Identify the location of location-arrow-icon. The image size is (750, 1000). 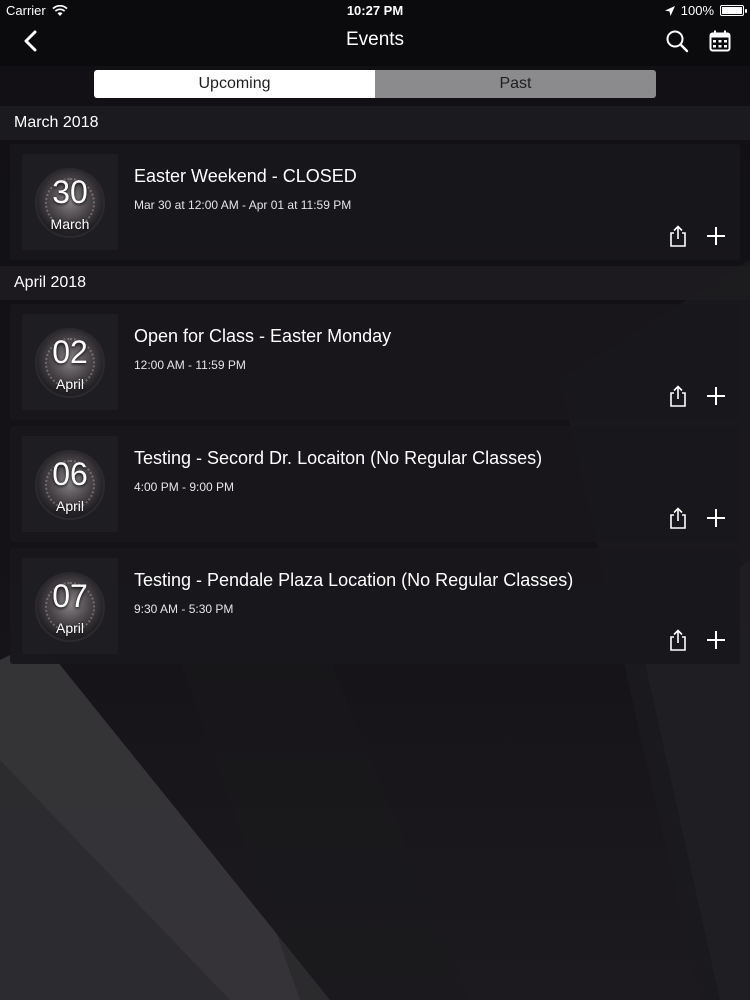
(669, 10).